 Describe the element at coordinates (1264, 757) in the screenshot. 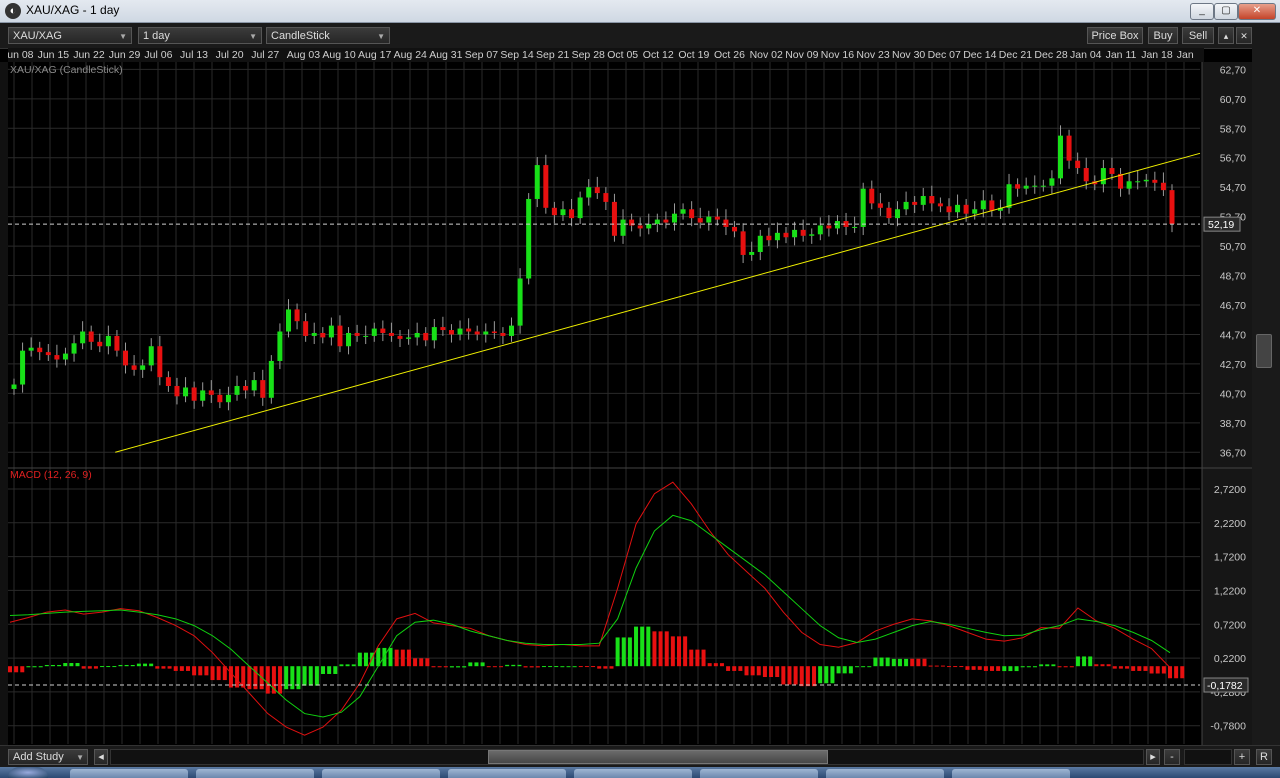

I see `reset-button: R` at that location.